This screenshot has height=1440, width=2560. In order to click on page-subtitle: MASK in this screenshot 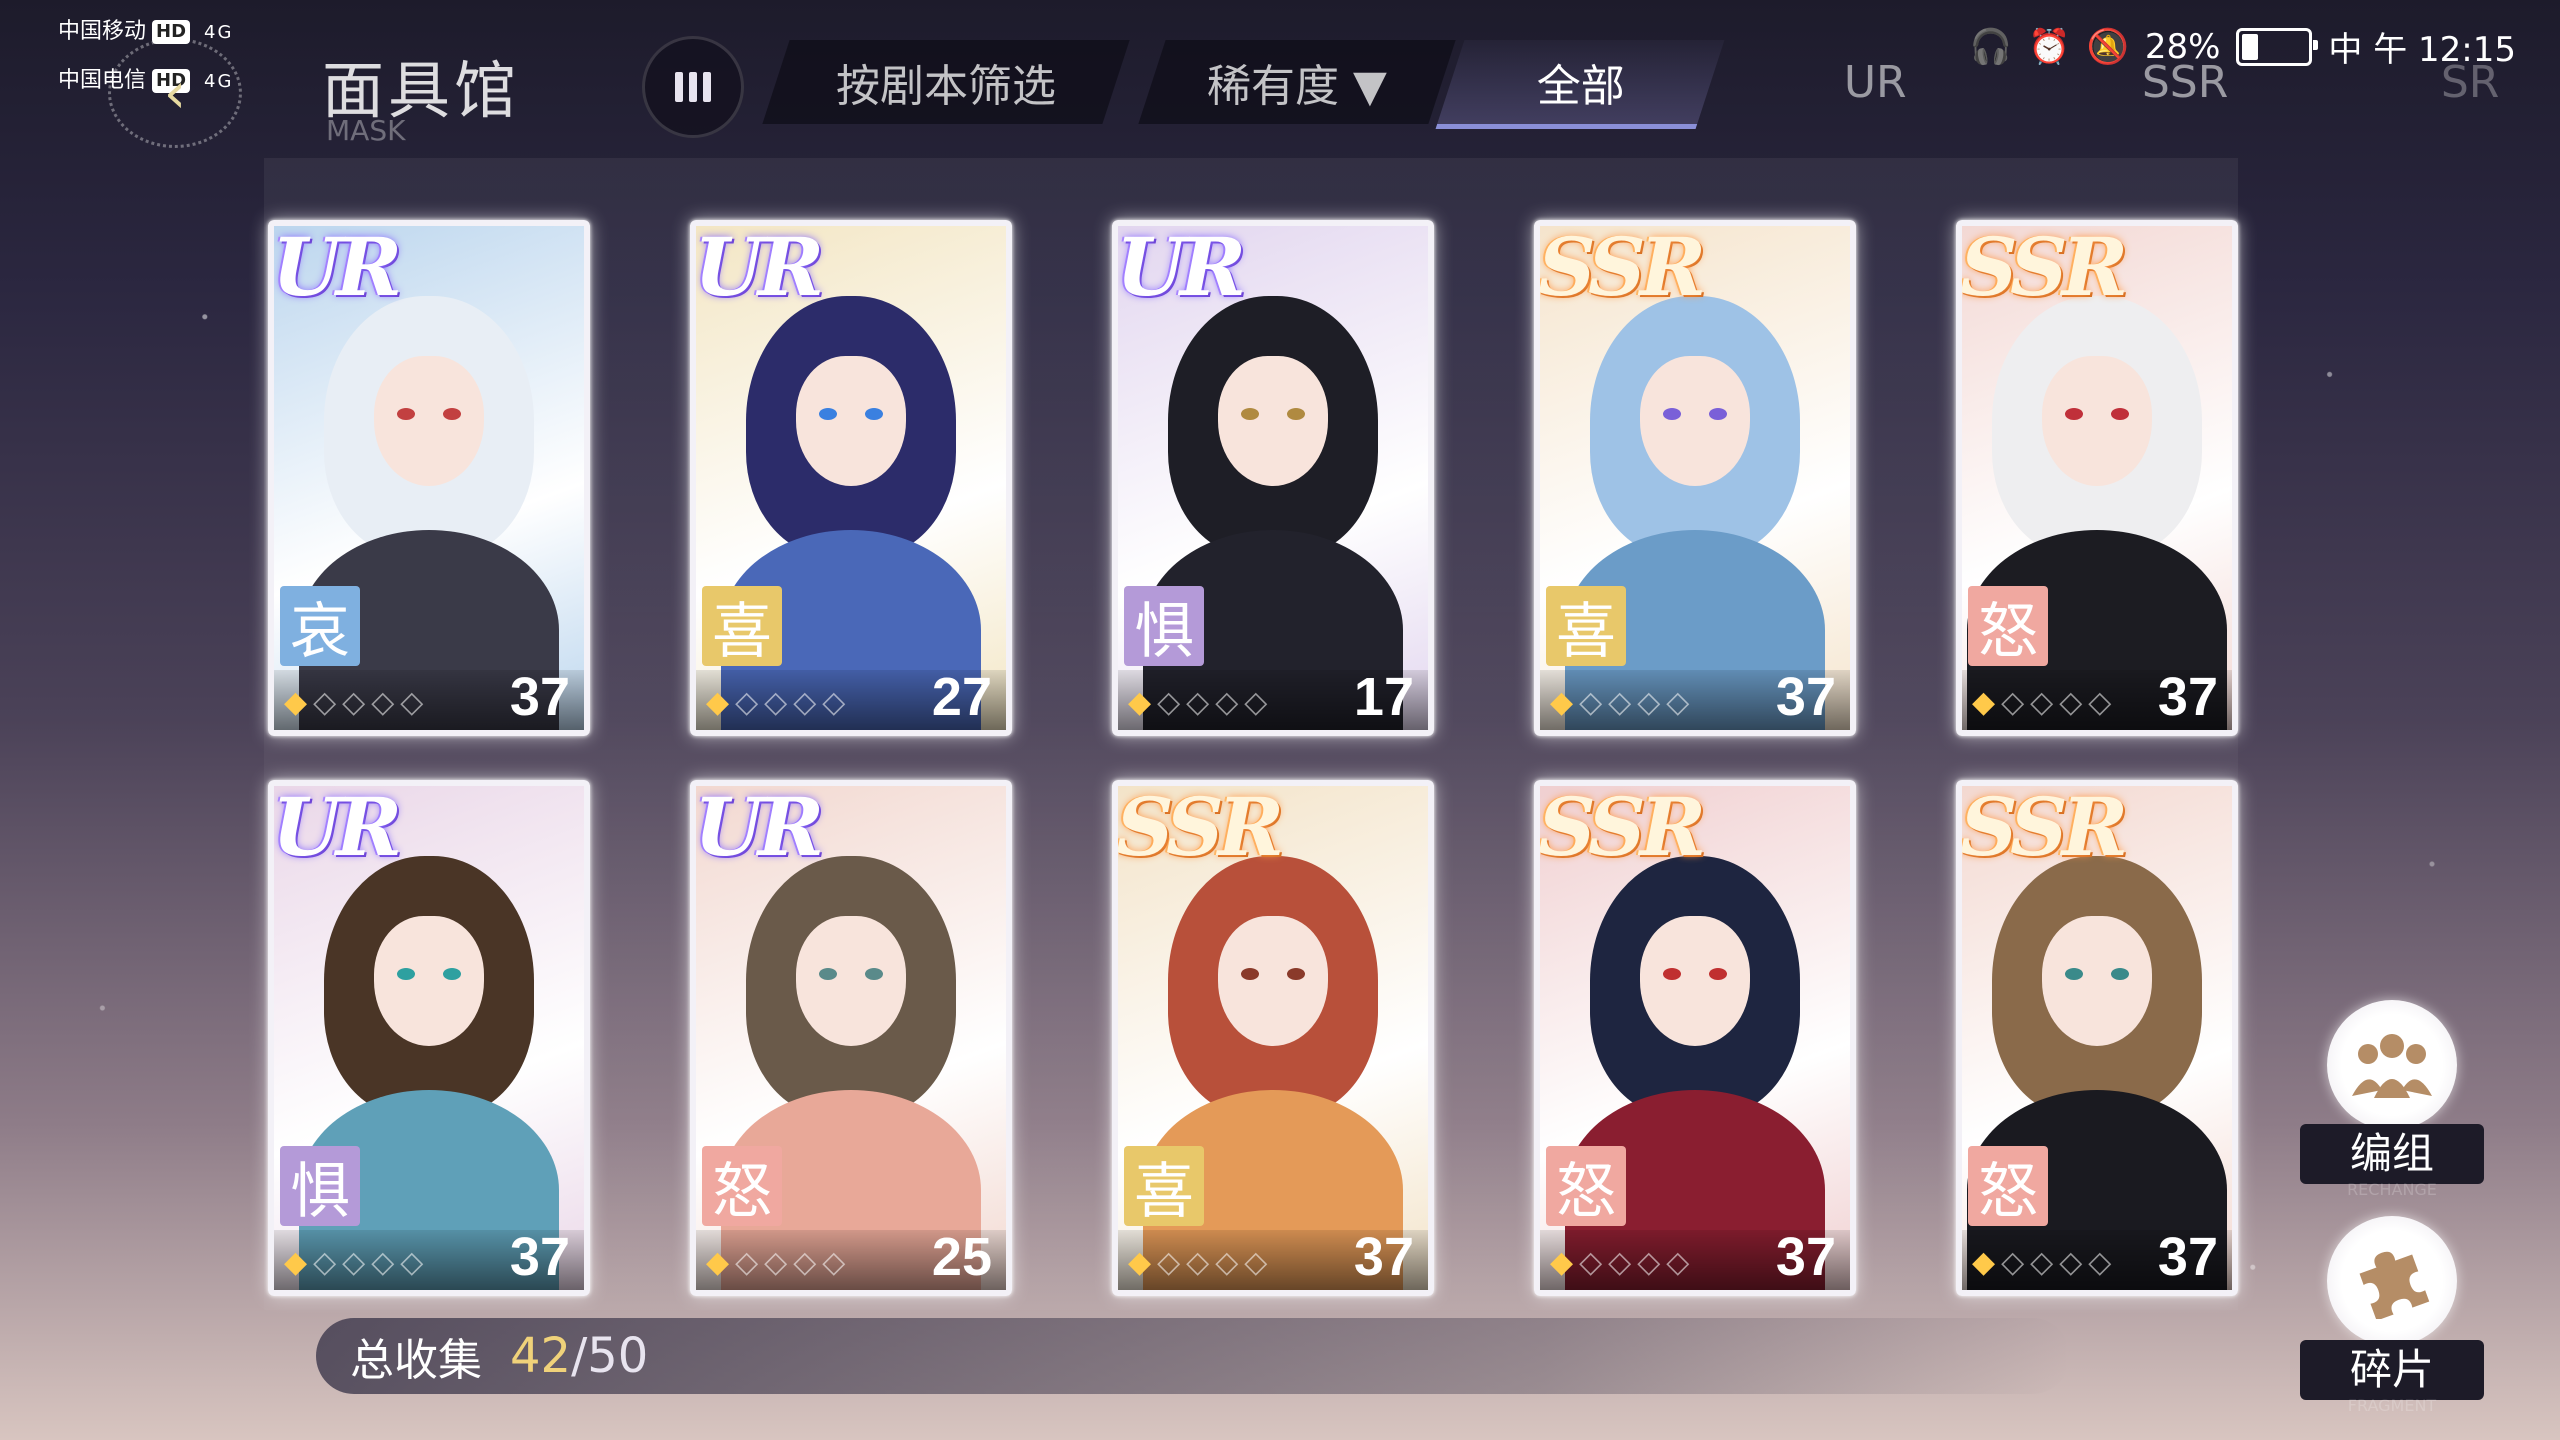, I will do `click(366, 130)`.